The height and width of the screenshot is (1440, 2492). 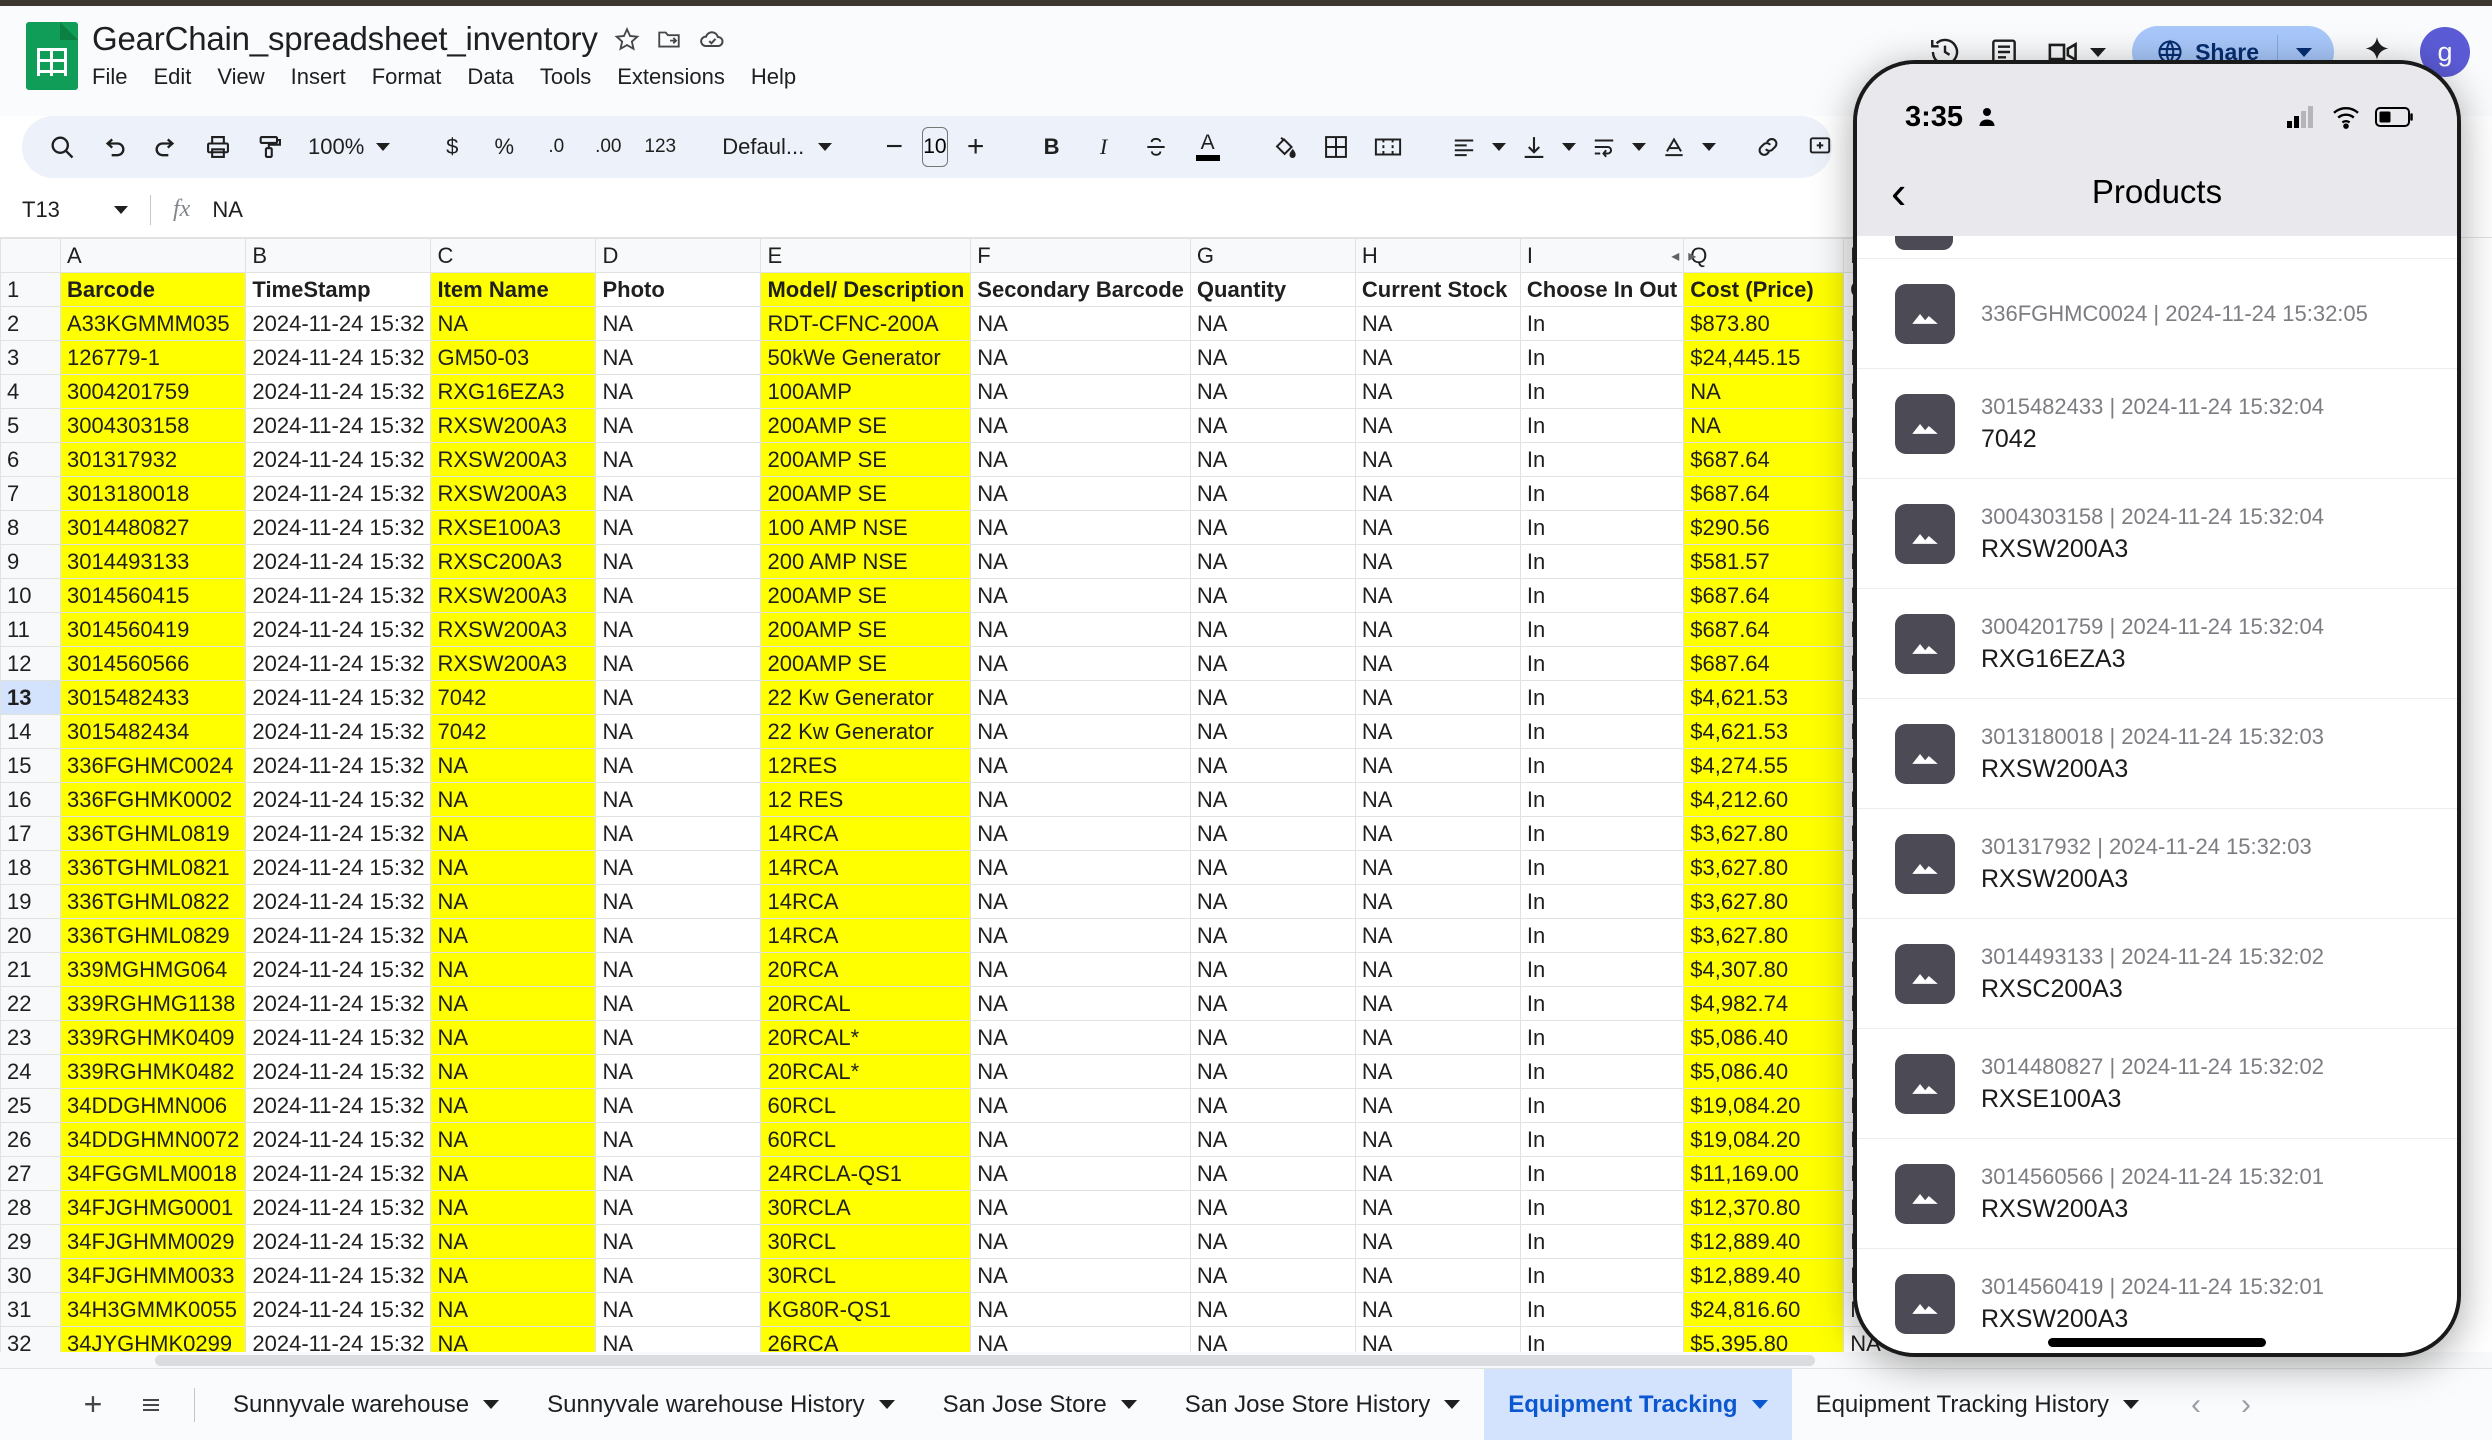 I want to click on row-header-26: 26, so click(x=30, y=1139).